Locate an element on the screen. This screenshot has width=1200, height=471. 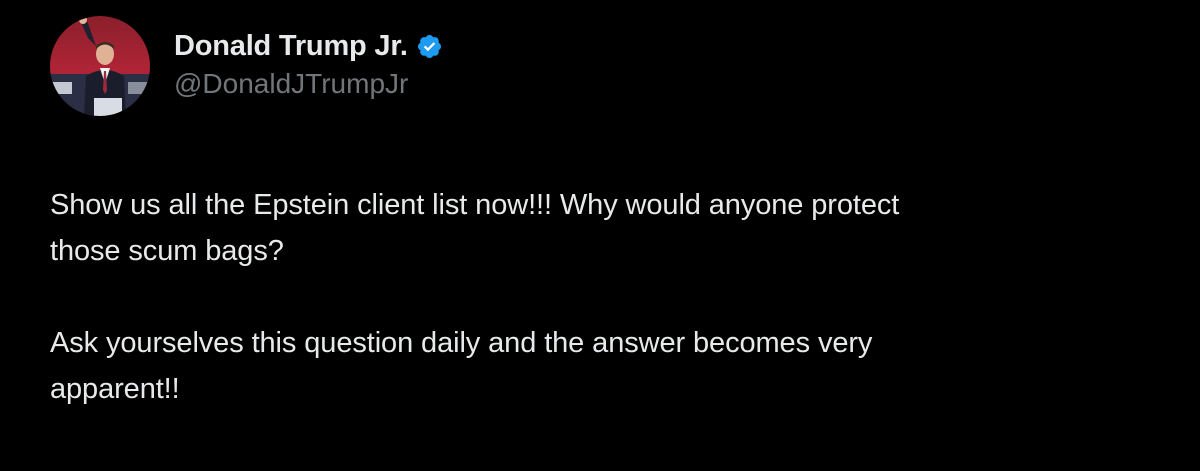
post-header: Donald Trump Jr. @DonaldJTrumpJr is located at coordinates (246, 66).